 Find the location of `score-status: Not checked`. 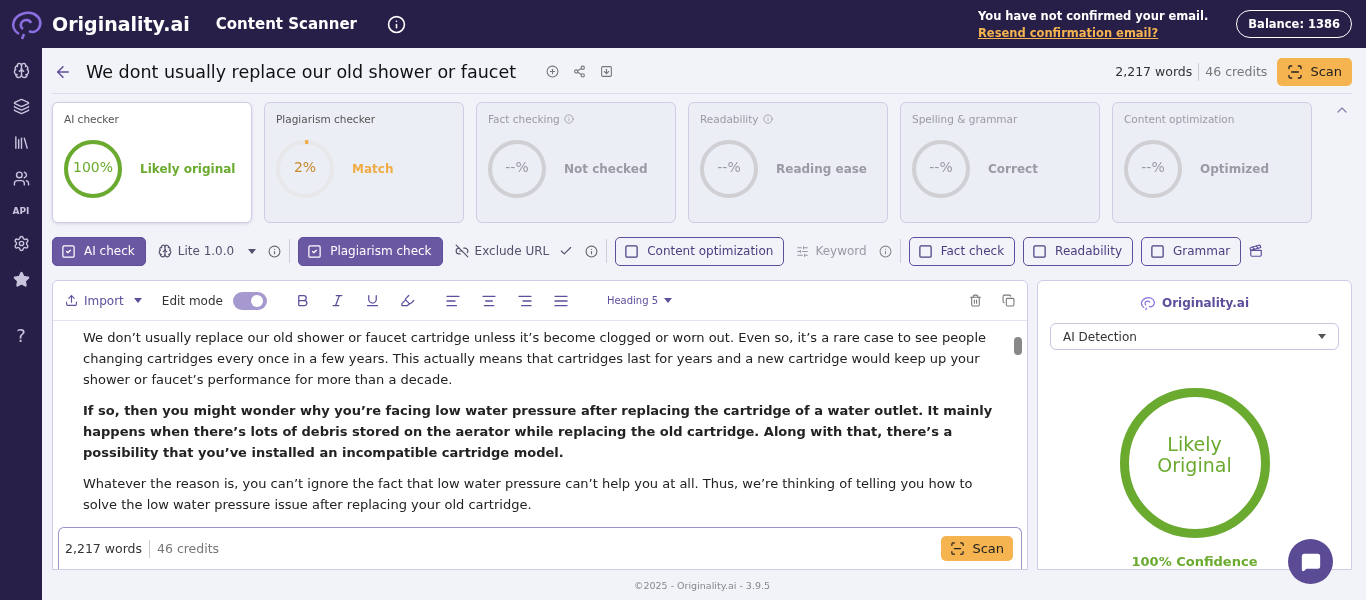

score-status: Not checked is located at coordinates (606, 169).